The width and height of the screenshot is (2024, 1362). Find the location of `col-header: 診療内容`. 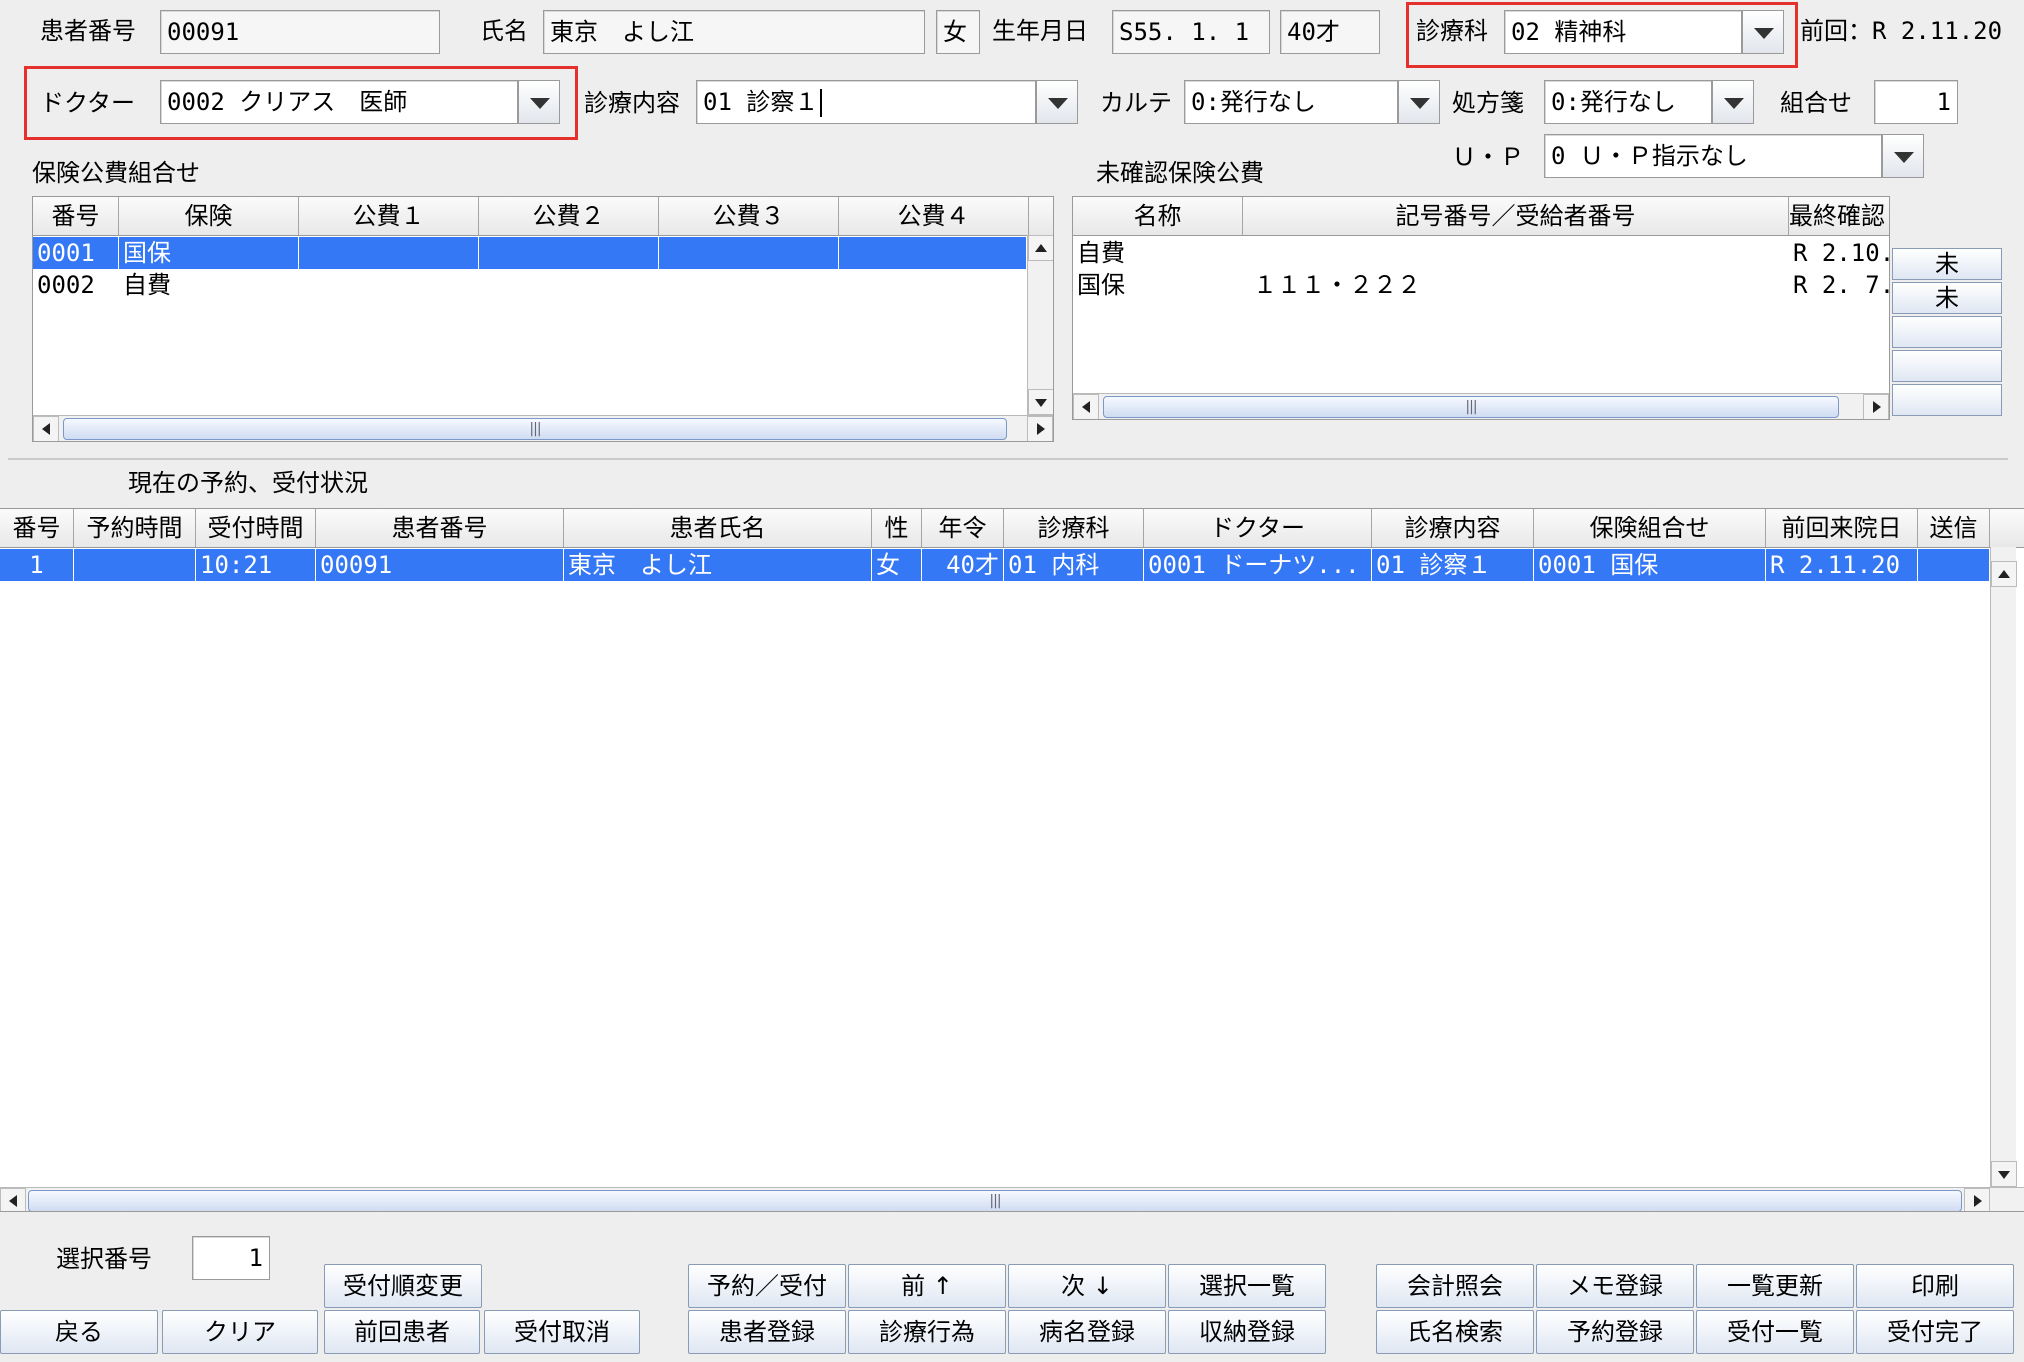

col-header: 診療内容 is located at coordinates (1453, 528).